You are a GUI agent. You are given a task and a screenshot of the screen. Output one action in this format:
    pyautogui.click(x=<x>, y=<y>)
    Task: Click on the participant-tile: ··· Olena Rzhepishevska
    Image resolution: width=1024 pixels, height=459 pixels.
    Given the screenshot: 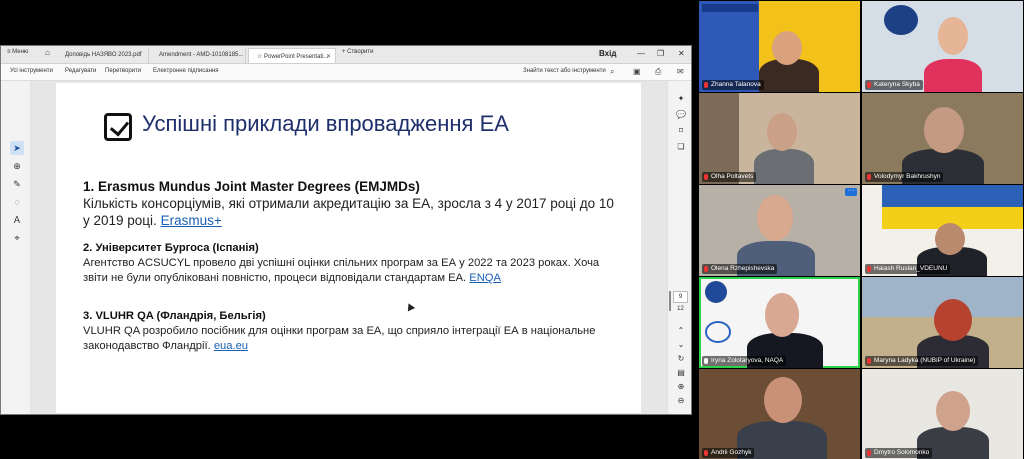 What is the action you would take?
    pyautogui.click(x=779, y=230)
    